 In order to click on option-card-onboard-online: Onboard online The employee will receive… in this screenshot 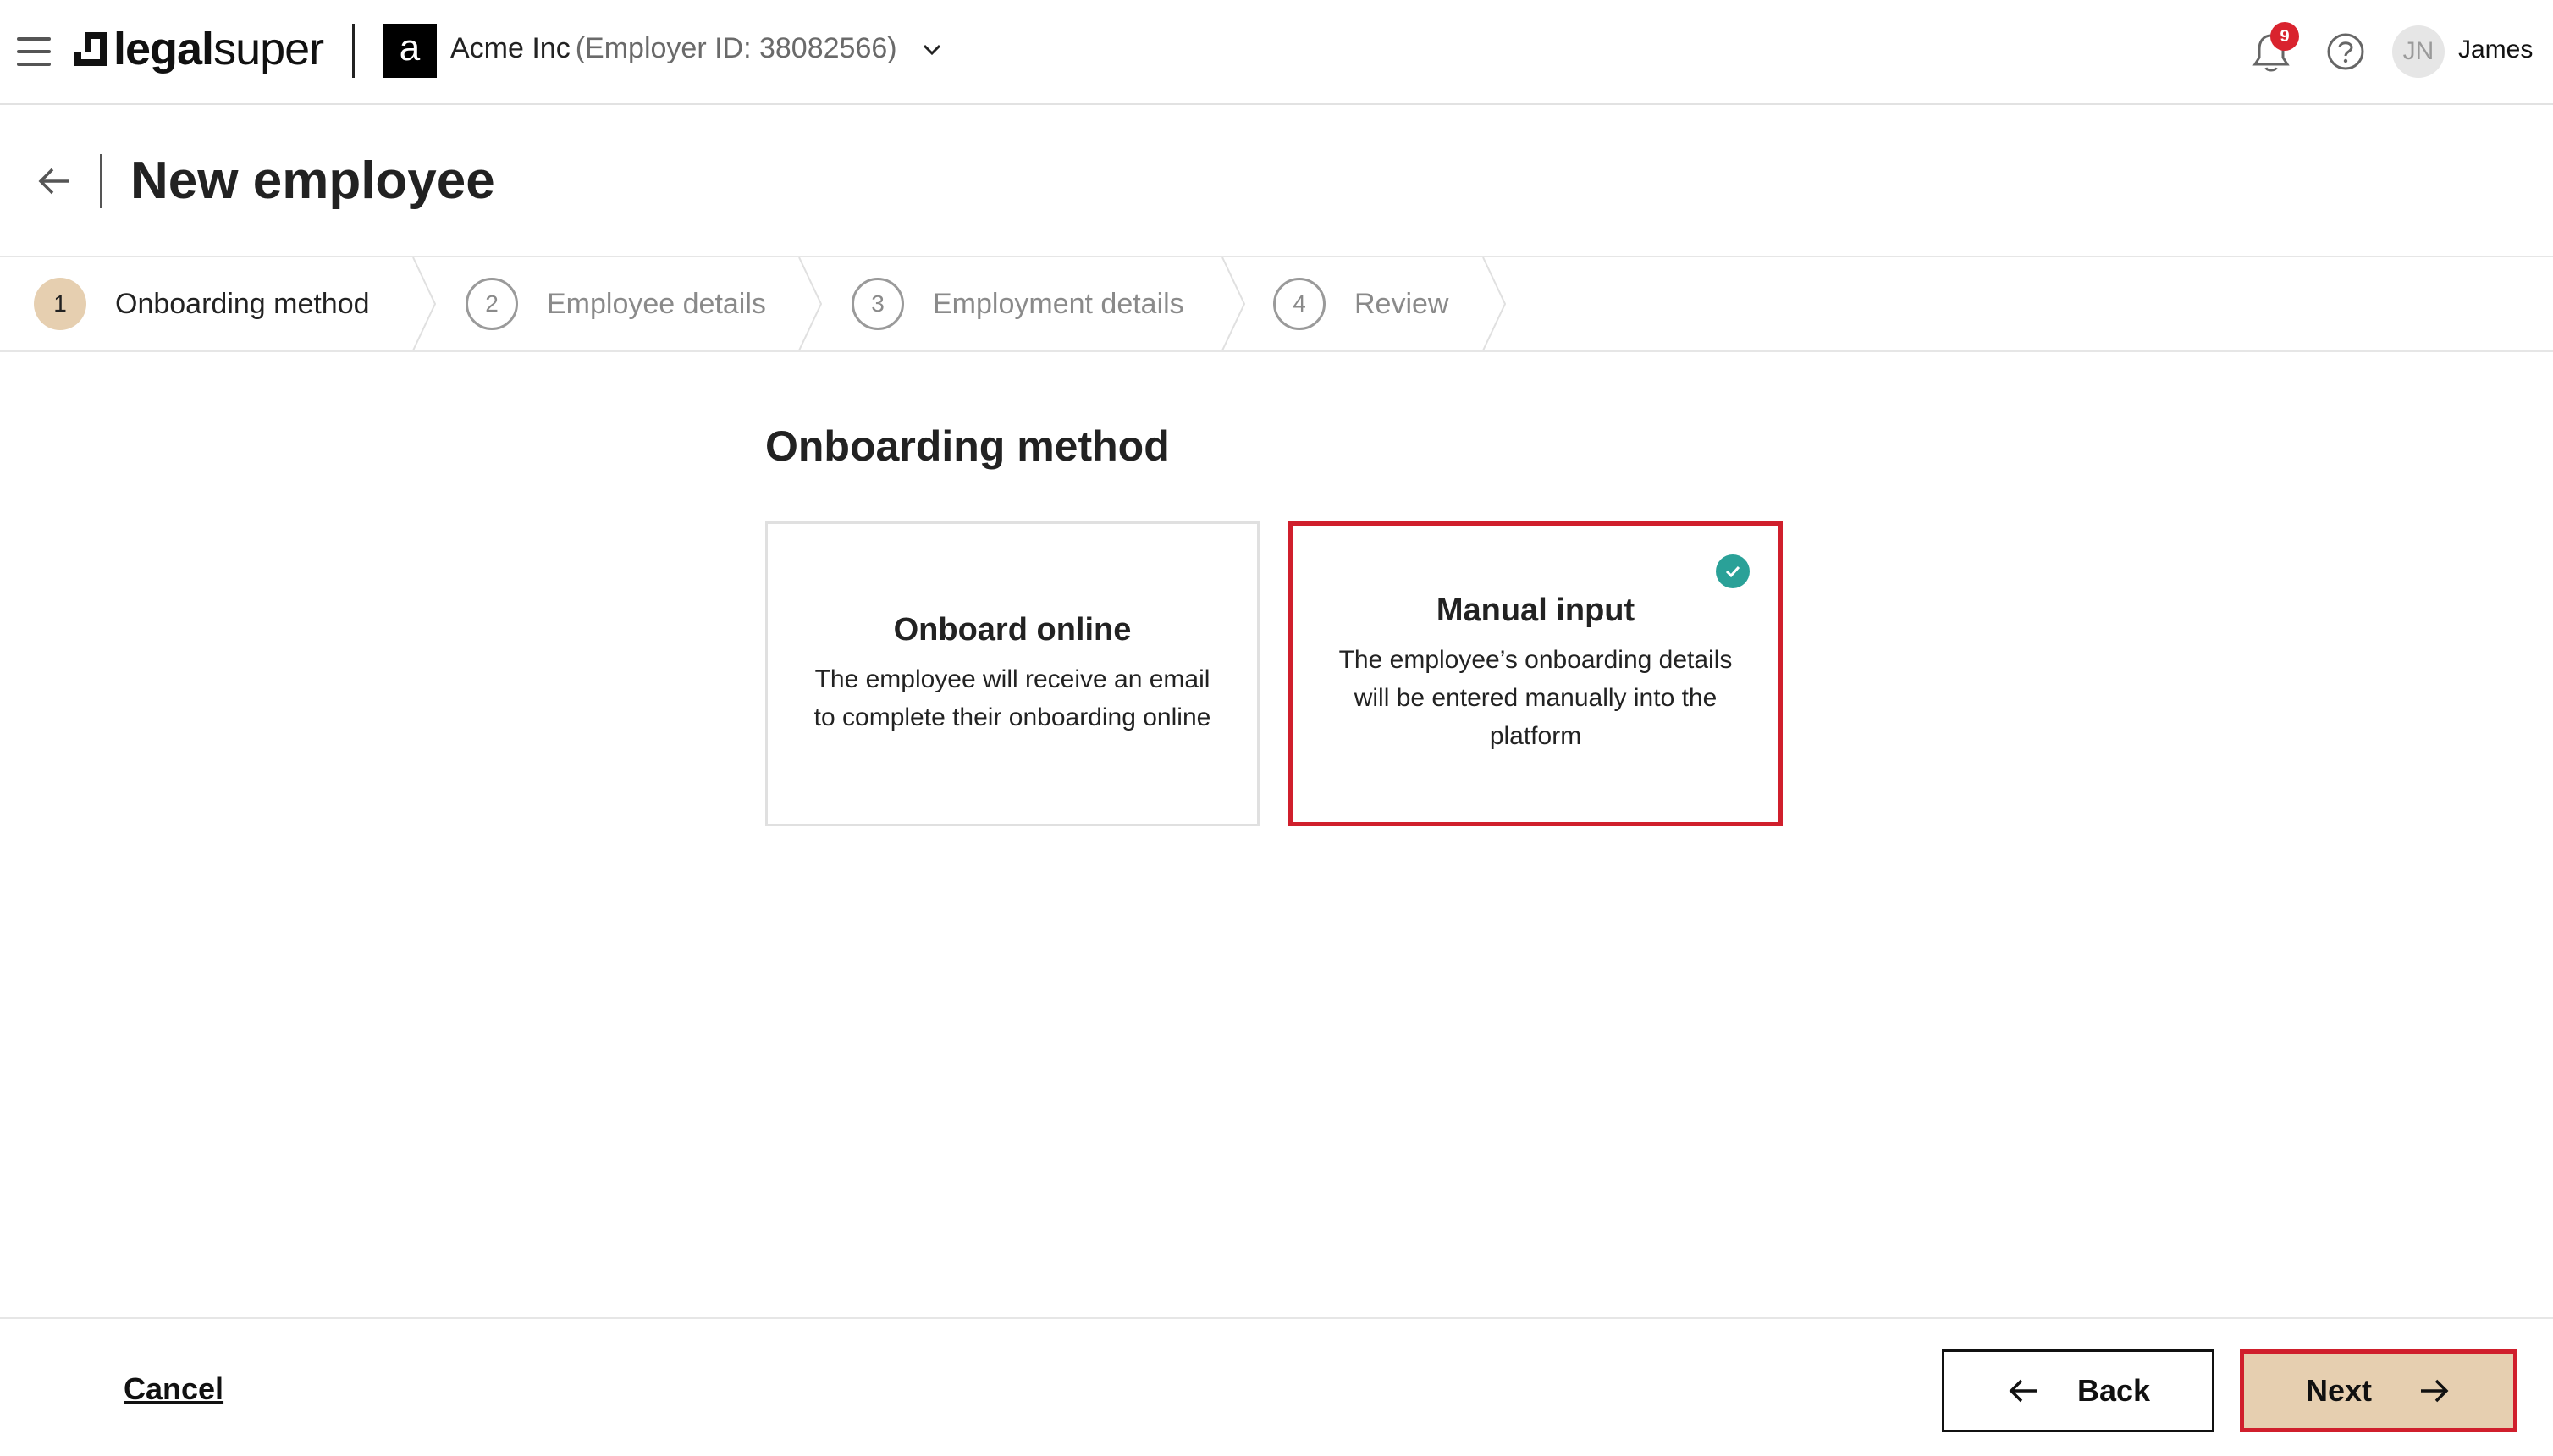, I will do `click(1012, 673)`.